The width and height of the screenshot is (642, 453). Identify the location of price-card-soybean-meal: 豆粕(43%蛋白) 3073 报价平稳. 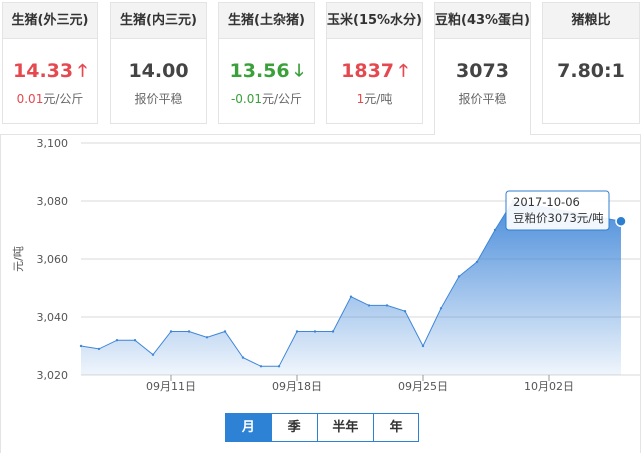
(482, 68).